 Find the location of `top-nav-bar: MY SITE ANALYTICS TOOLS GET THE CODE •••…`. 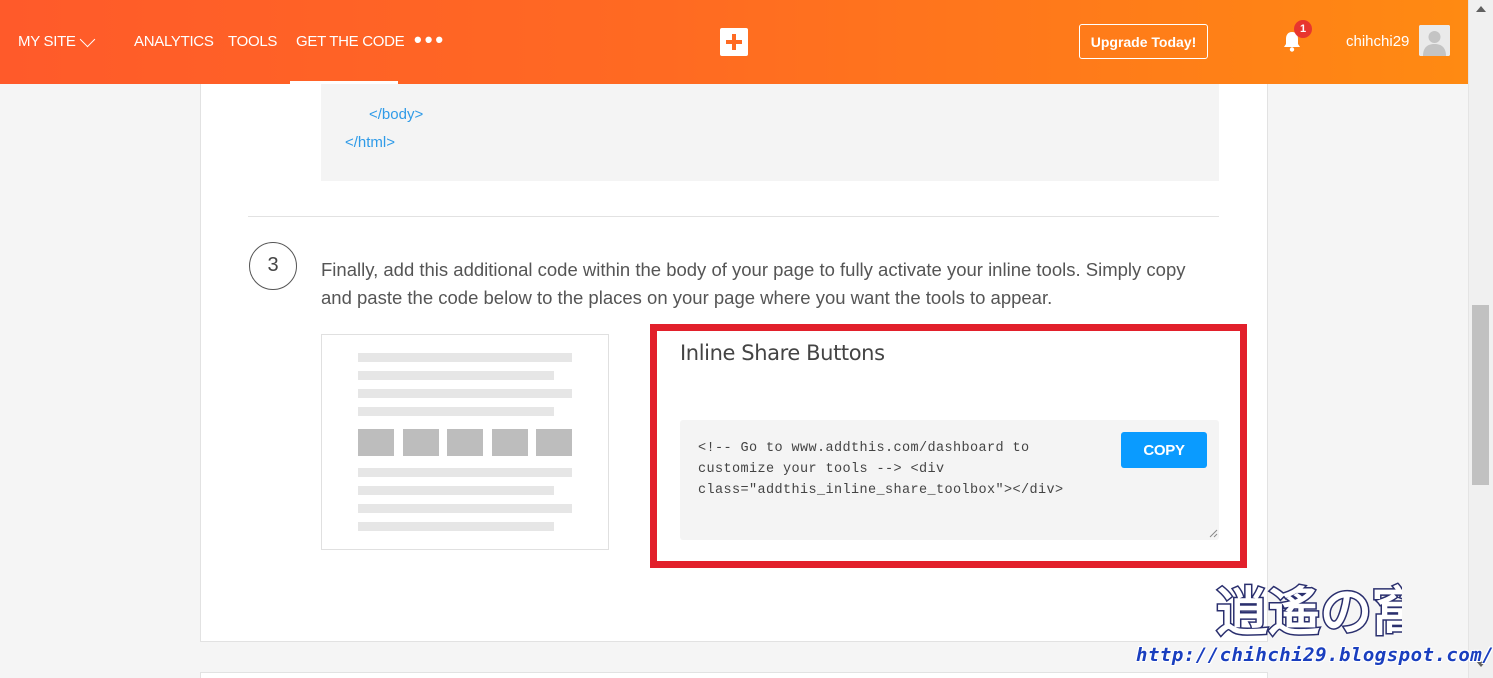

top-nav-bar: MY SITE ANALYTICS TOOLS GET THE CODE •••… is located at coordinates (734, 42).